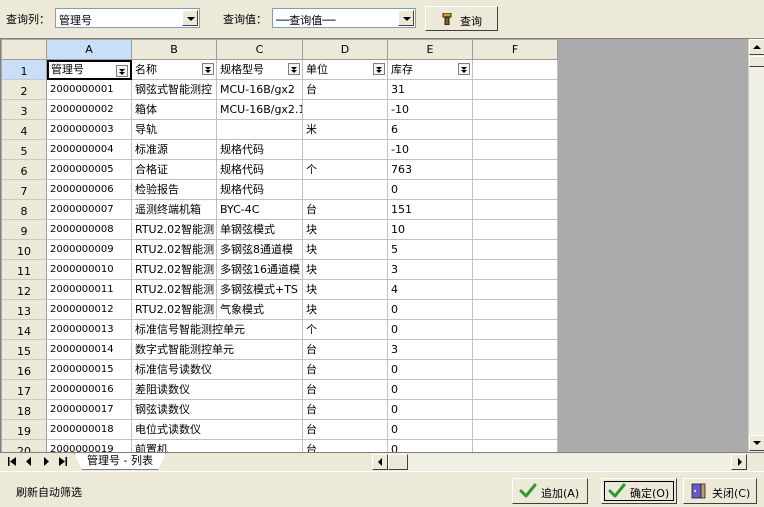 This screenshot has width=764, height=507. Describe the element at coordinates (127, 18) in the screenshot. I see `query-column-select: 管理号` at that location.